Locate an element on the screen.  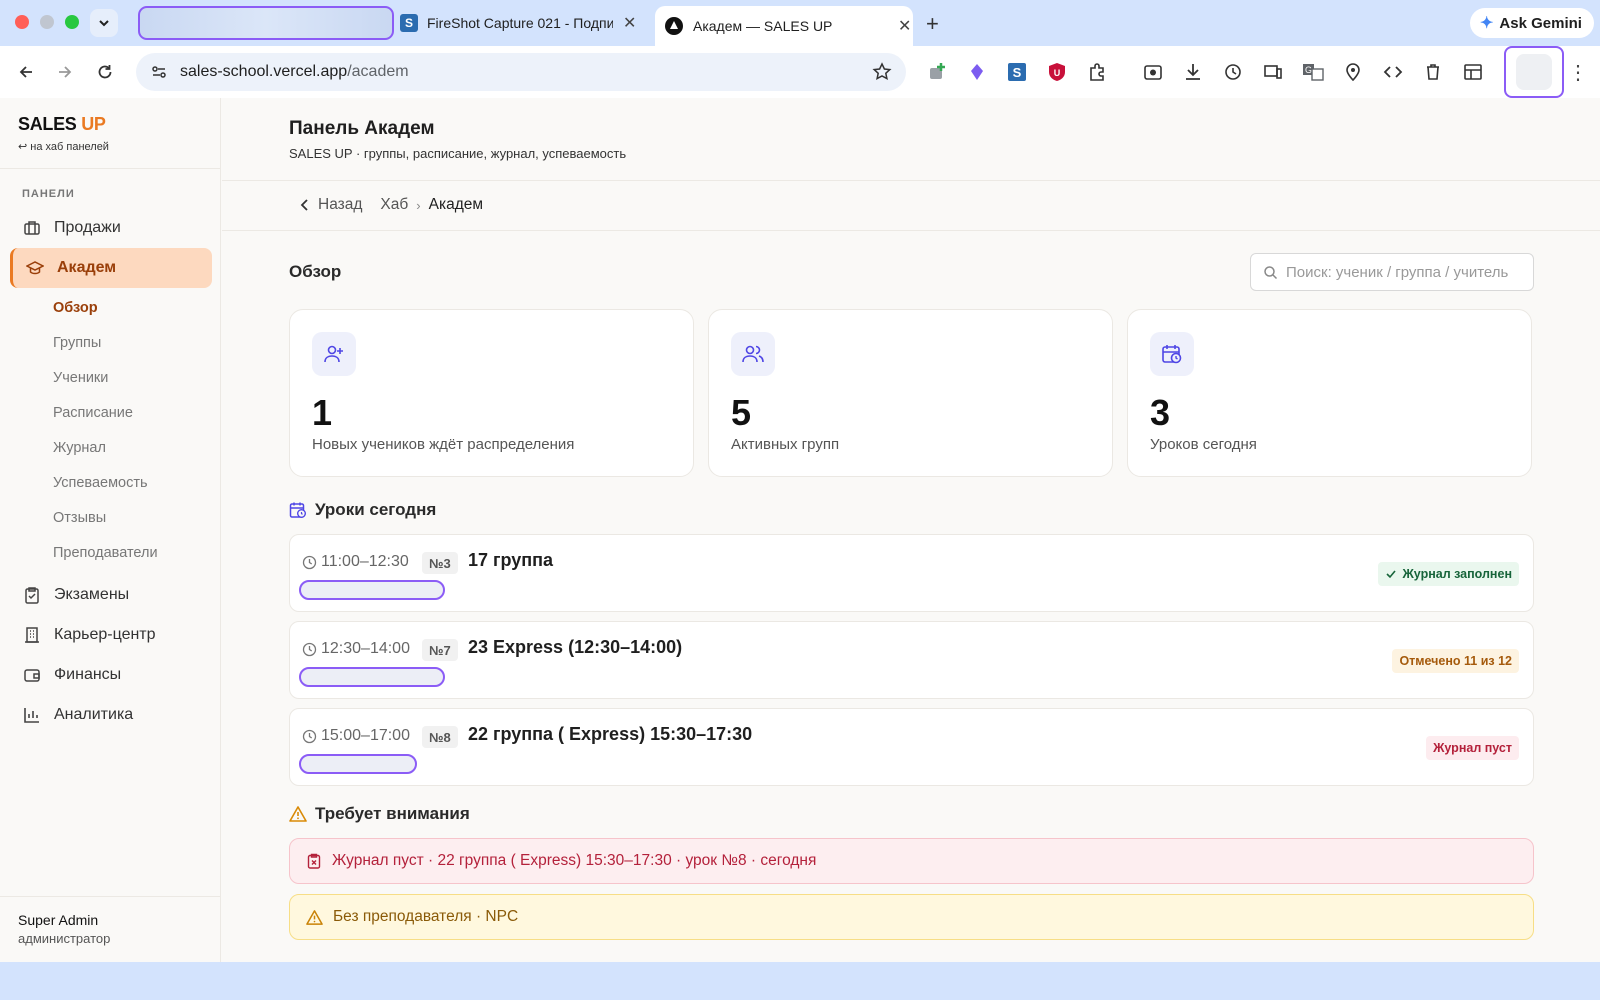
brand-up: UP is located at coordinates (93, 124).